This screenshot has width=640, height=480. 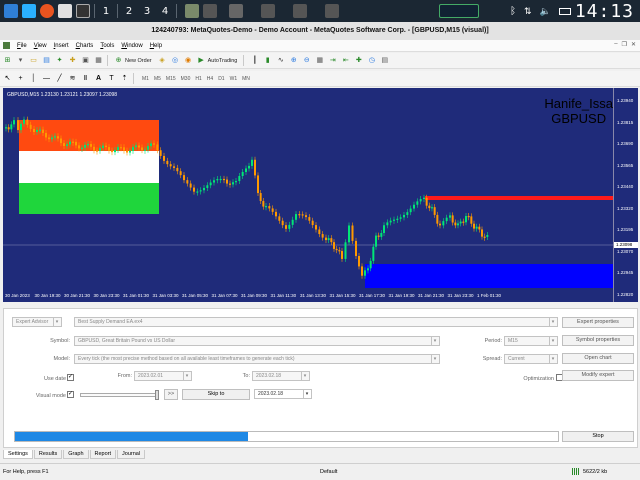 What do you see at coordinates (345, 60) in the screenshot?
I see `chart-shift-icon: ⇤` at bounding box center [345, 60].